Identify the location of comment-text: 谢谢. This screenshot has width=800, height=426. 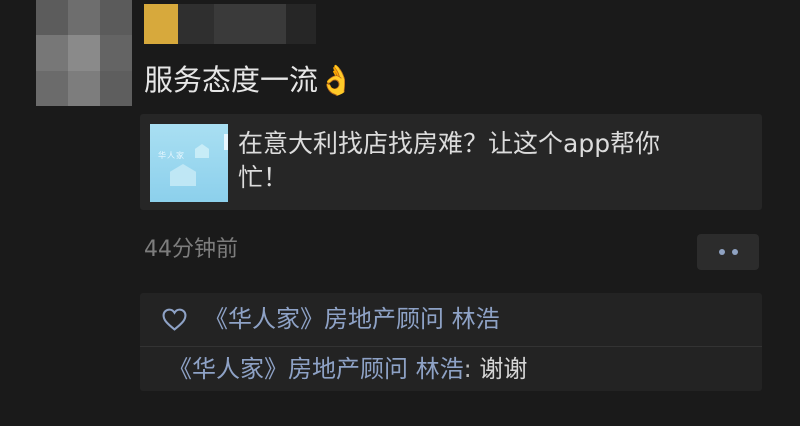
(503, 369).